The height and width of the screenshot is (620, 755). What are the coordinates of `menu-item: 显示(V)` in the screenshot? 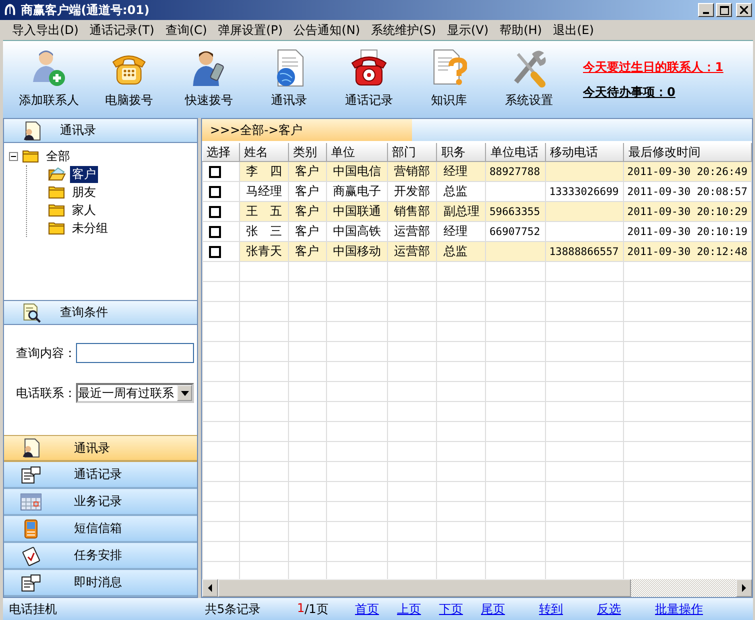 It's located at (468, 30).